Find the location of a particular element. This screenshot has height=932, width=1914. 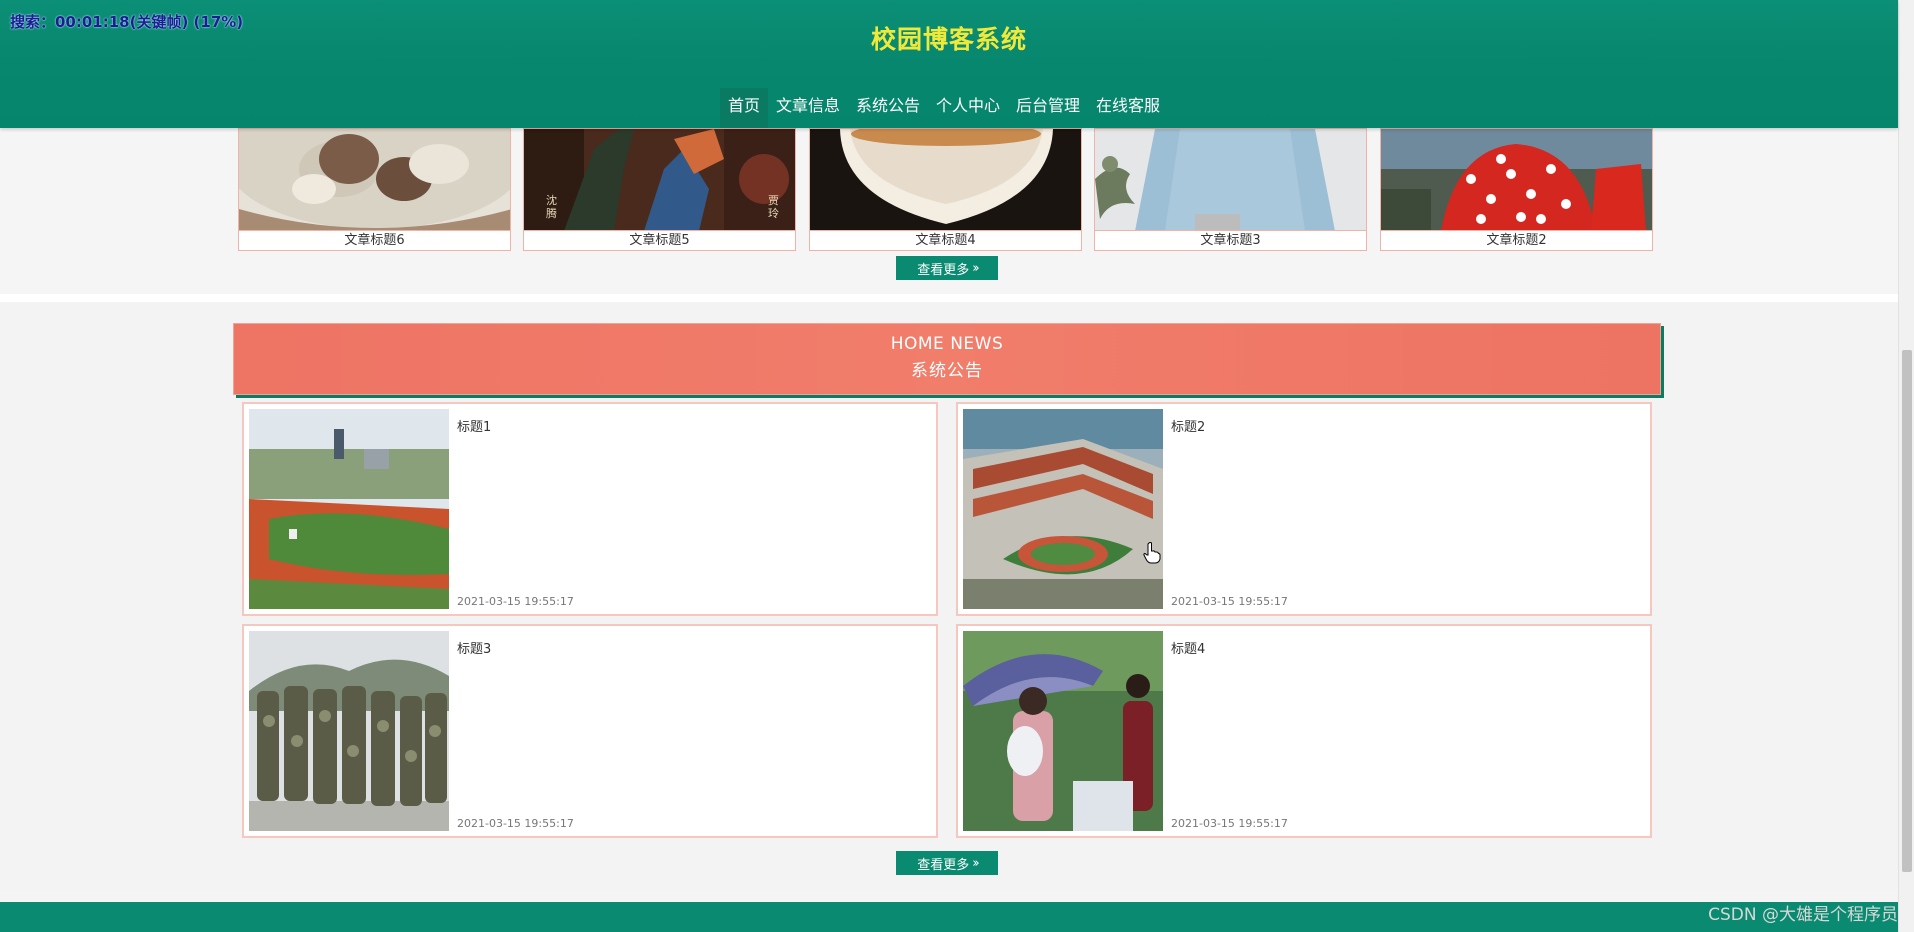

article-title: 文章标题3 is located at coordinates (1230, 240).